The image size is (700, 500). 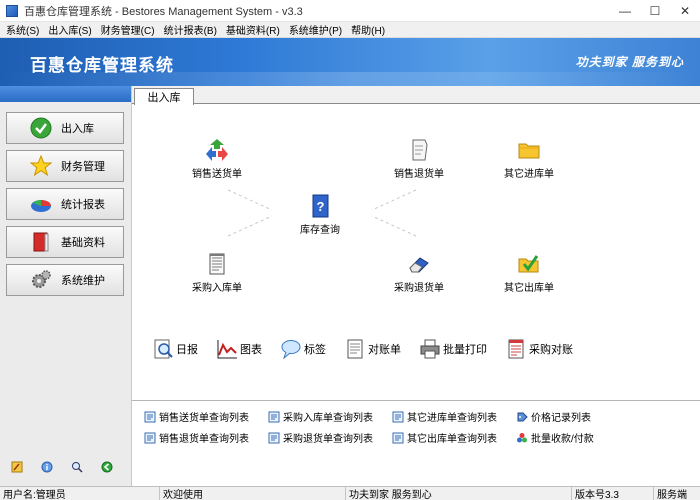 I want to click on balls-icon, so click(x=522, y=438).